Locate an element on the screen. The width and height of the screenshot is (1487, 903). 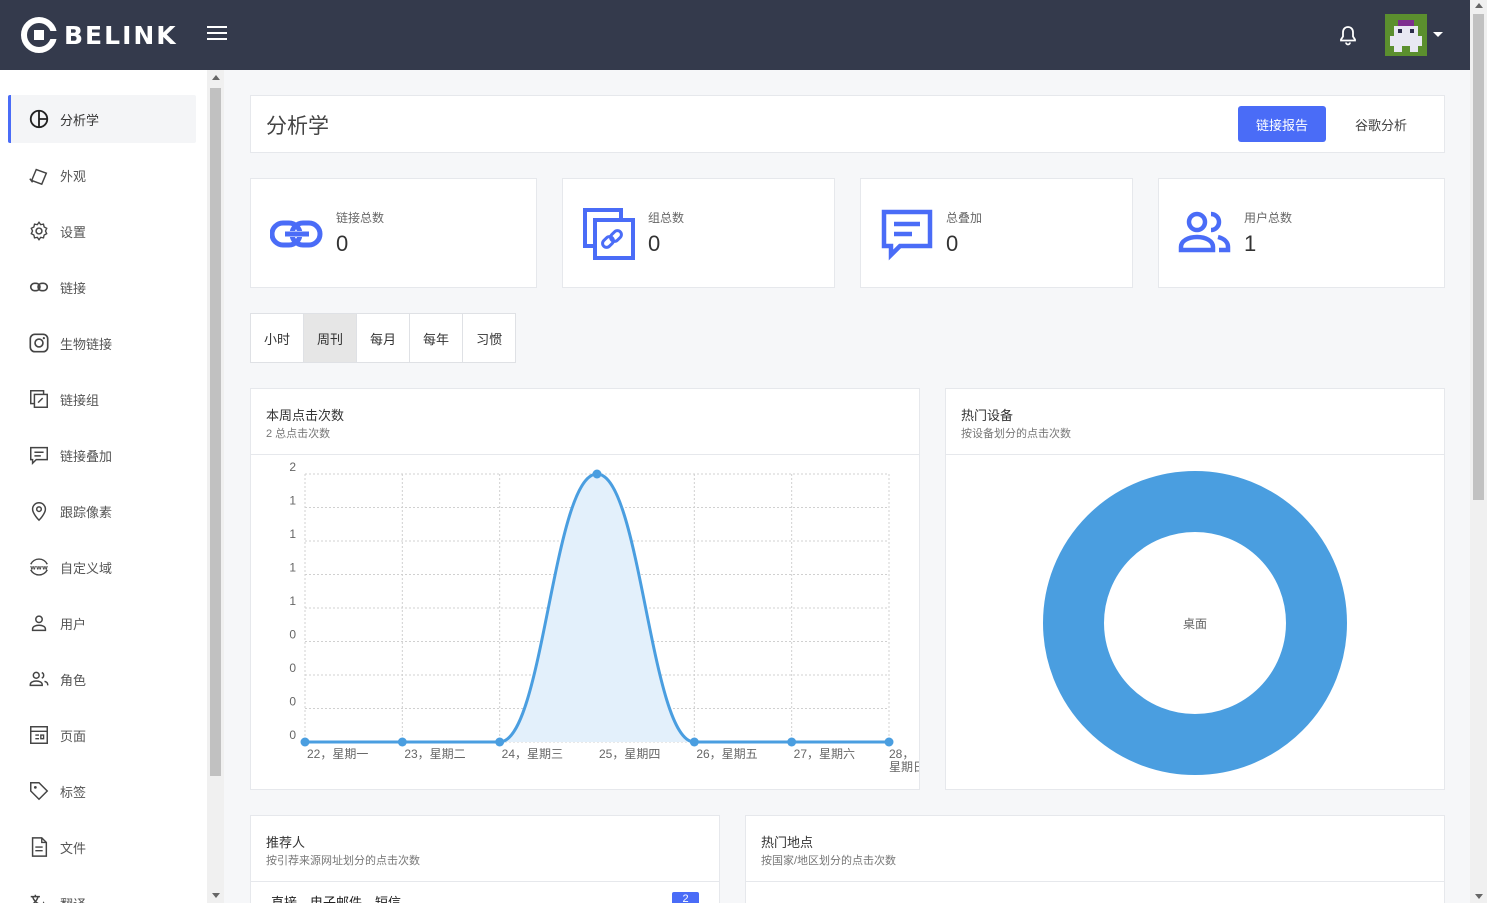
sidebar-item-link-overlays: 链接叠加 is located at coordinates (102, 455).